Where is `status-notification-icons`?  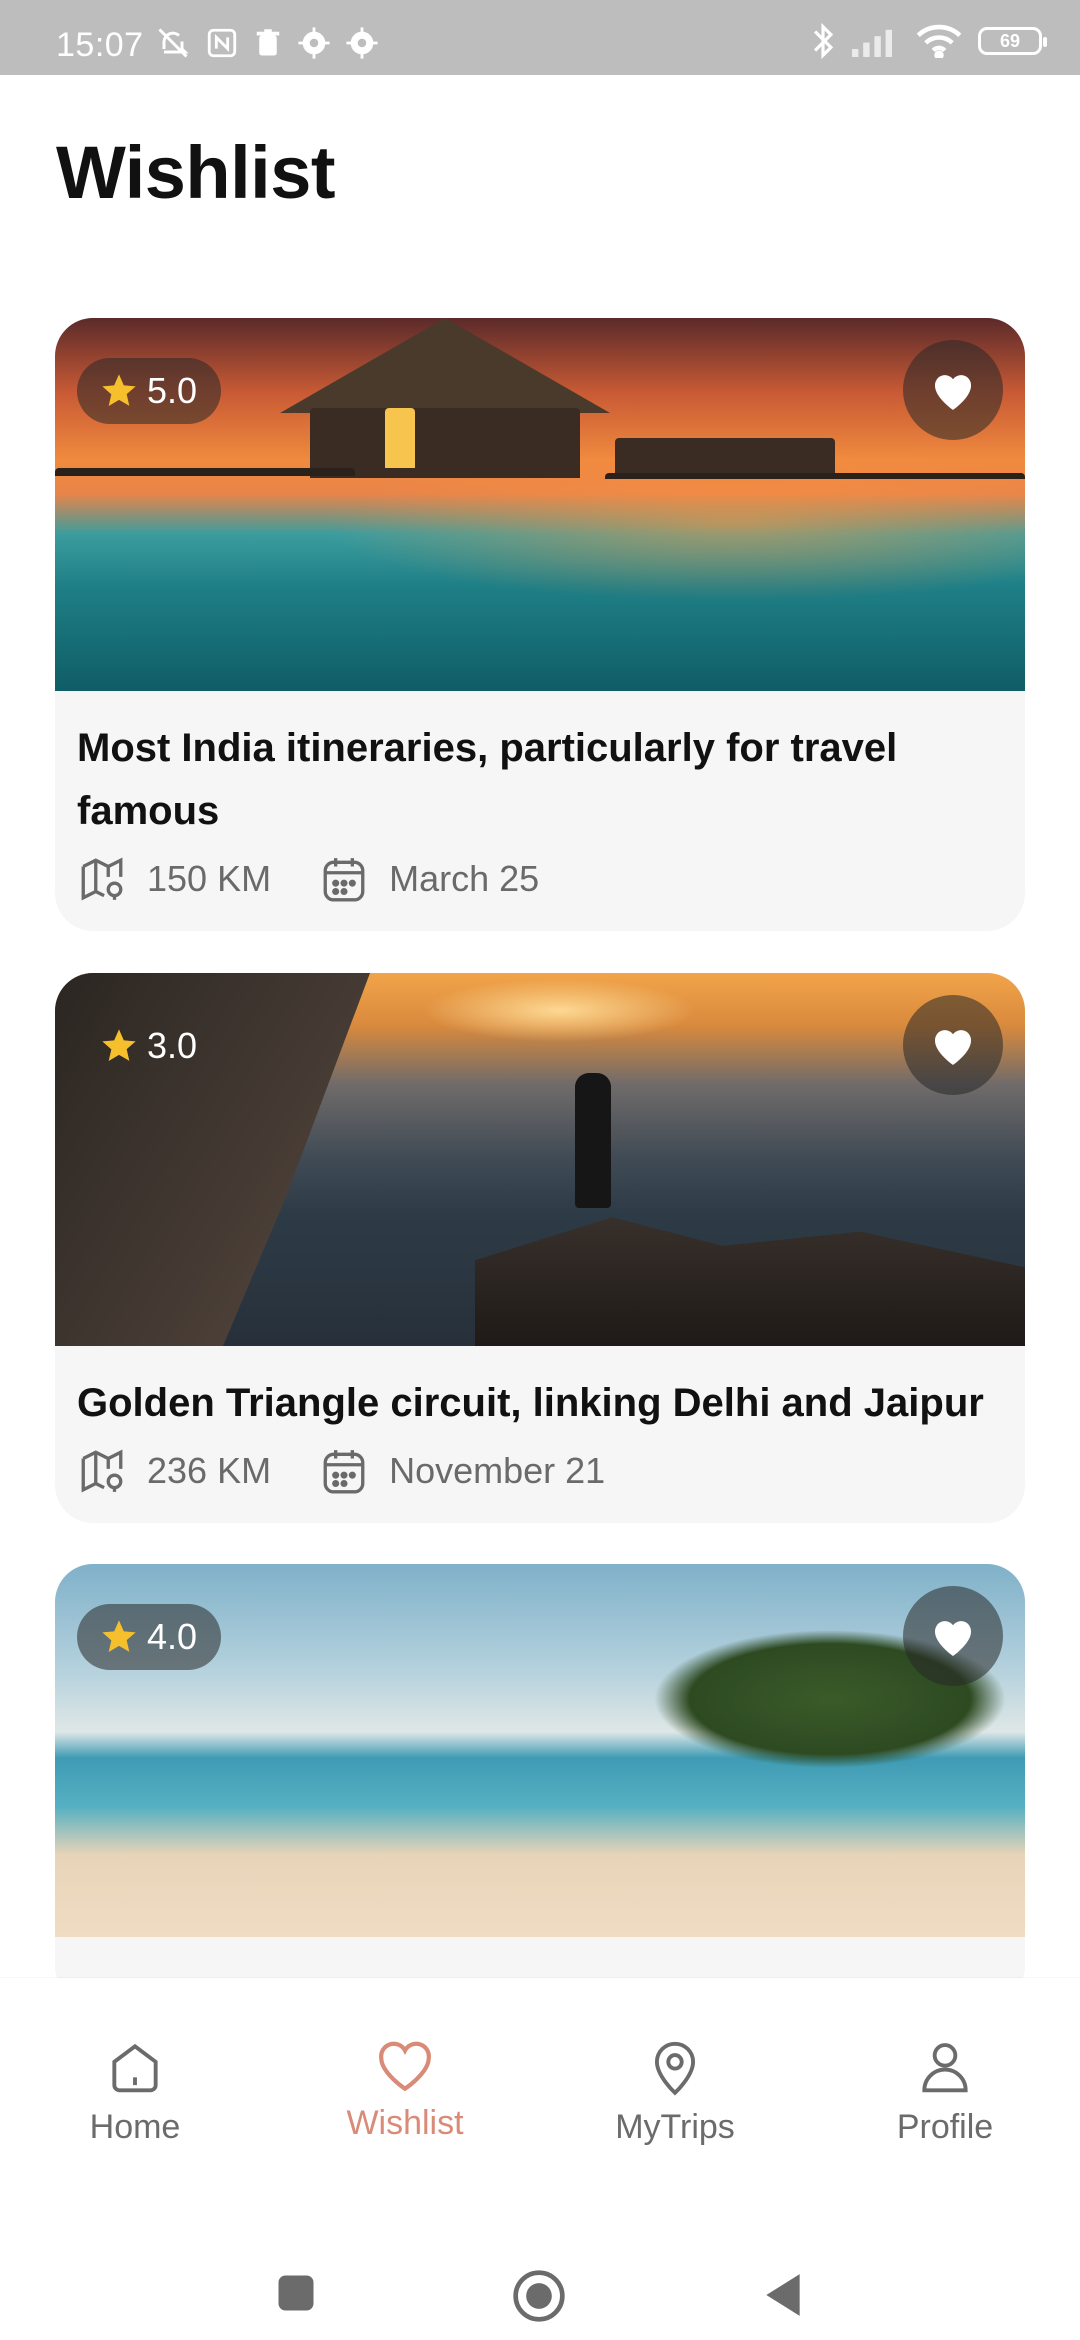 status-notification-icons is located at coordinates (267, 43).